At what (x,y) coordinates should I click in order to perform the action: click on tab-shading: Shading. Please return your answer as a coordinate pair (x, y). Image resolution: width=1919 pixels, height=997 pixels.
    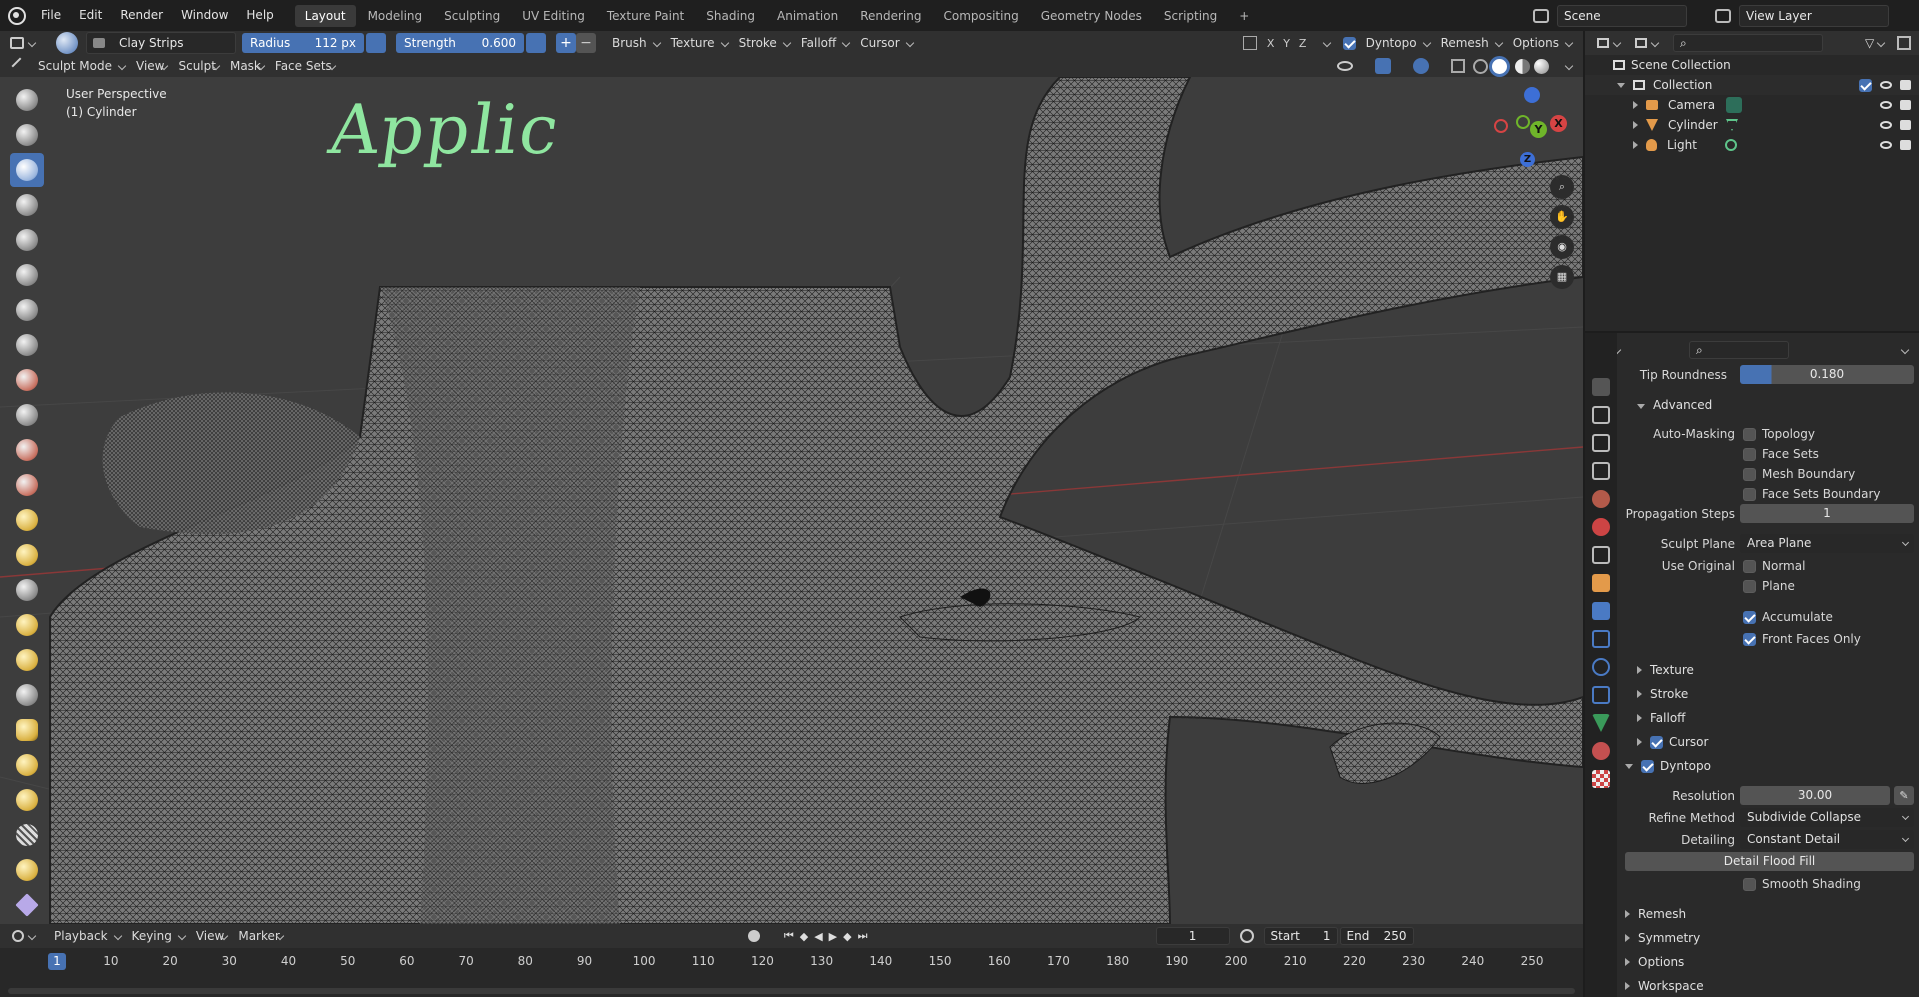
    Looking at the image, I should click on (730, 16).